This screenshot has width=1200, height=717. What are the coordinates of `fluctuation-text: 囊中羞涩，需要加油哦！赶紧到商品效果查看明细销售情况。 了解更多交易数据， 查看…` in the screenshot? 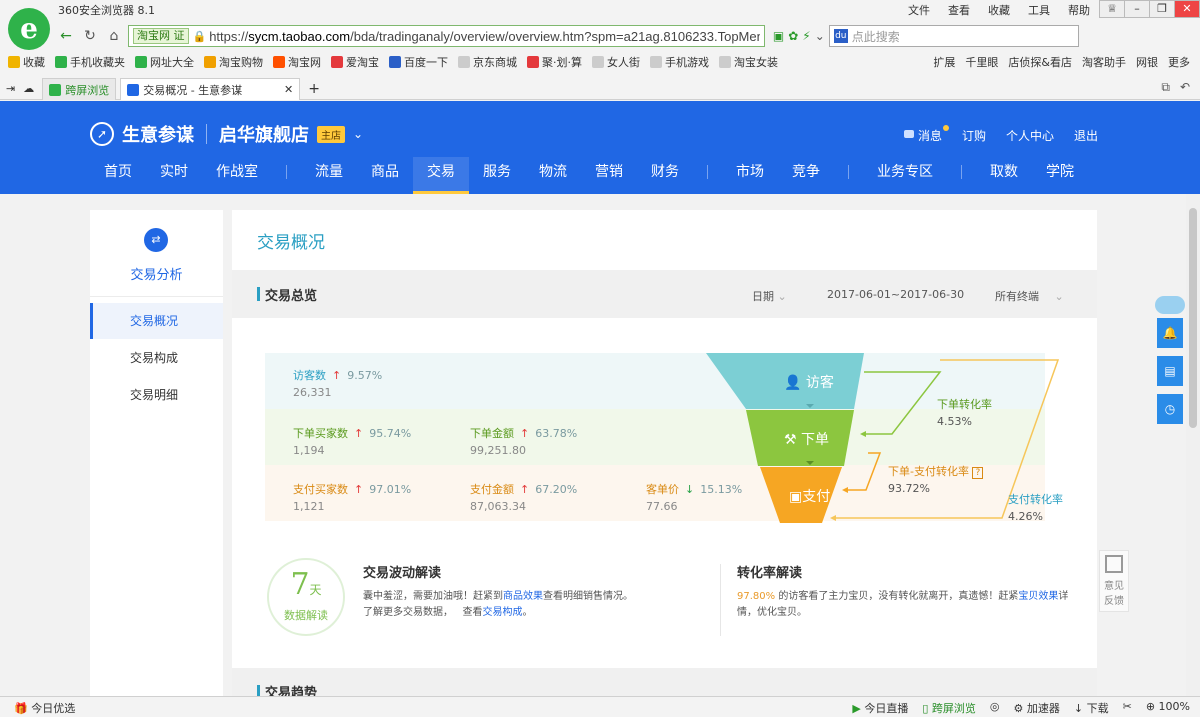 It's located at (498, 604).